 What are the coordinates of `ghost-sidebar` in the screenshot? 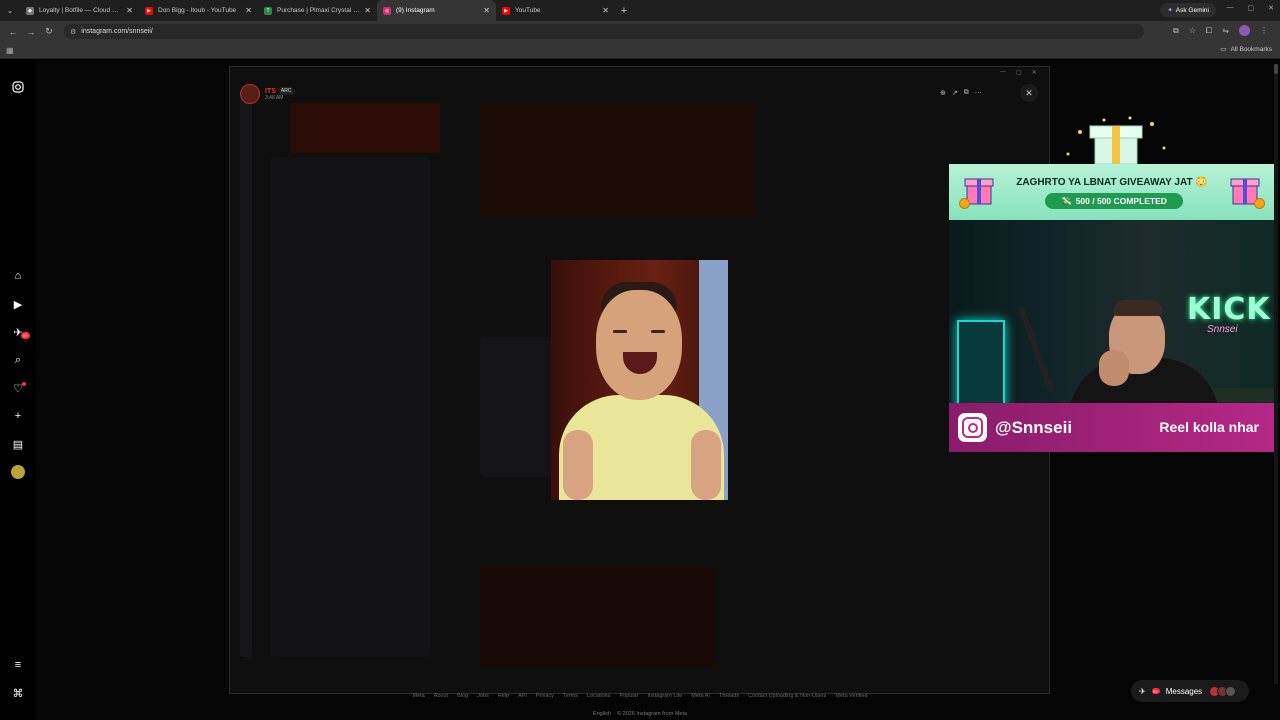 It's located at (246, 377).